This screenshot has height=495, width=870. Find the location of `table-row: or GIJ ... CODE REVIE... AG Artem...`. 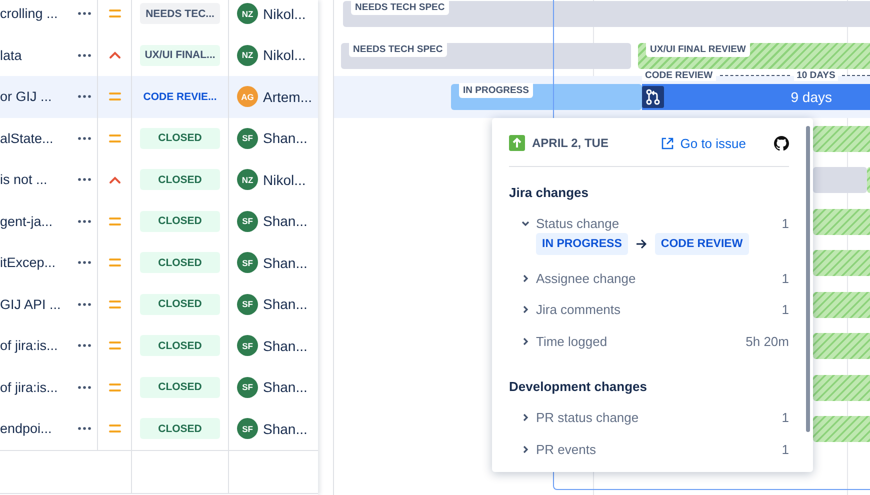

table-row: or GIJ ... CODE REVIE... AG Artem... is located at coordinates (159, 97).